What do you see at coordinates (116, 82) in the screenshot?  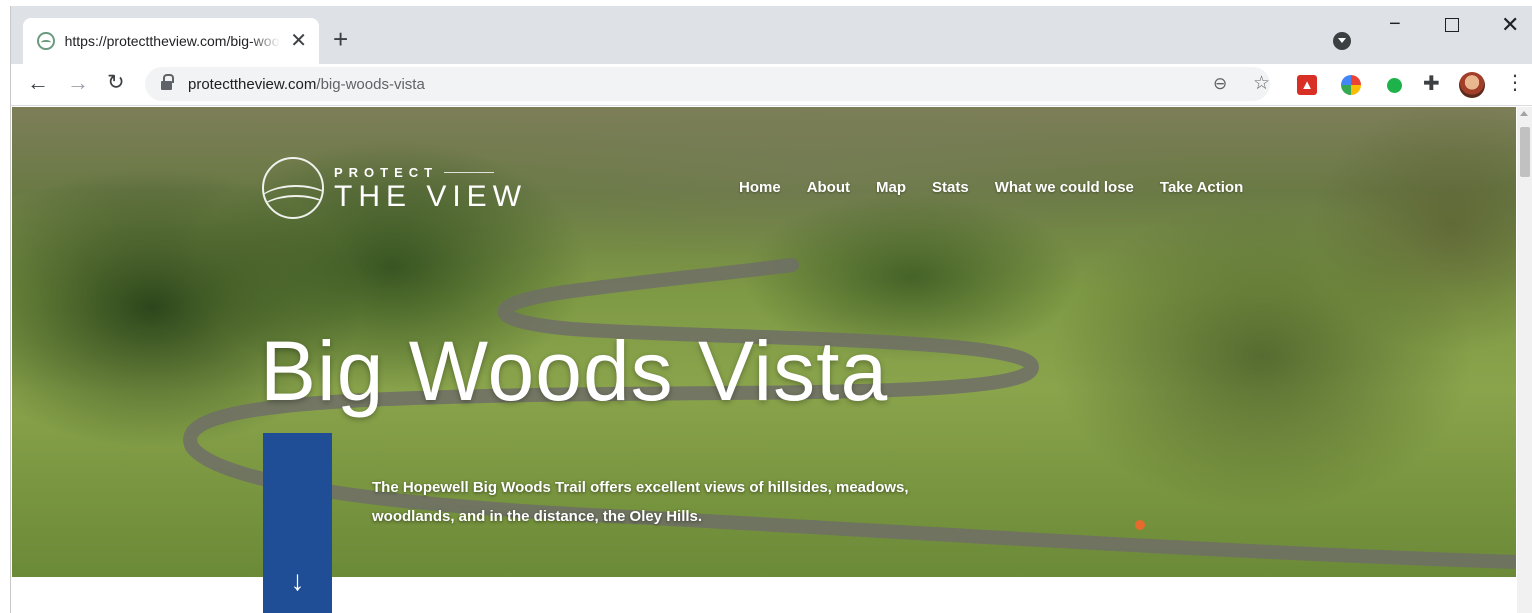 I see `reload-icon: ↻` at bounding box center [116, 82].